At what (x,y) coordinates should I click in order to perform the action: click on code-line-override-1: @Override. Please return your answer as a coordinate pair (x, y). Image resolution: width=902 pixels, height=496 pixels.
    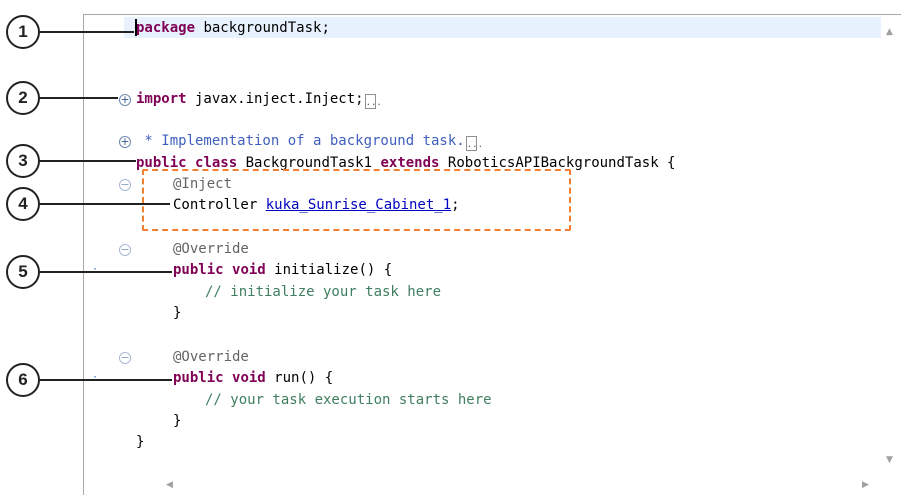
    Looking at the image, I should click on (211, 249).